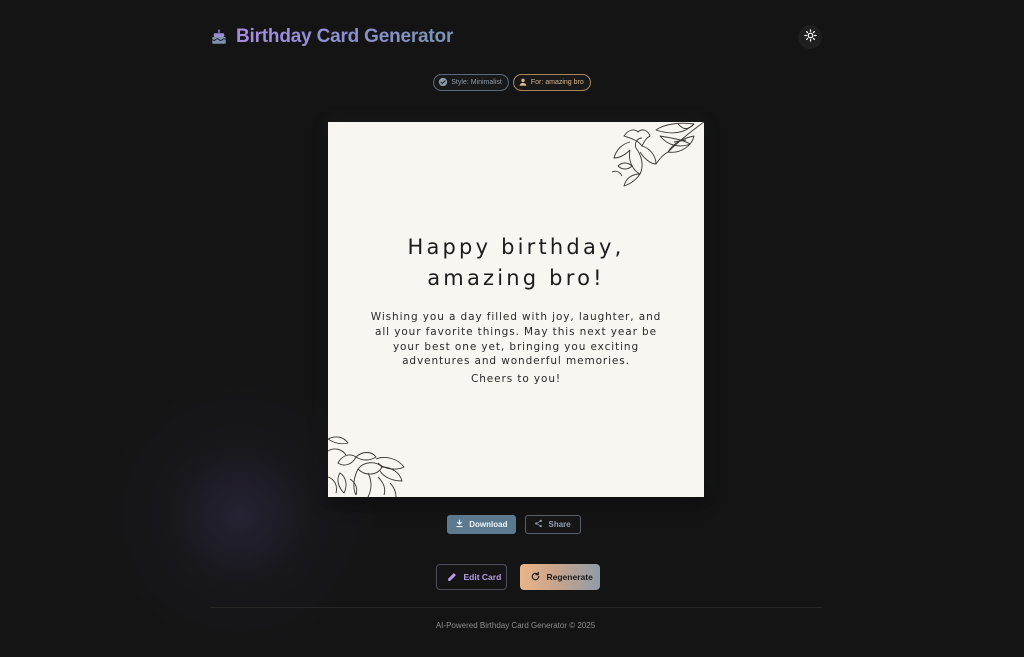 This screenshot has height=657, width=1024. Describe the element at coordinates (443, 83) in the screenshot. I see `check-circle-icon` at that location.